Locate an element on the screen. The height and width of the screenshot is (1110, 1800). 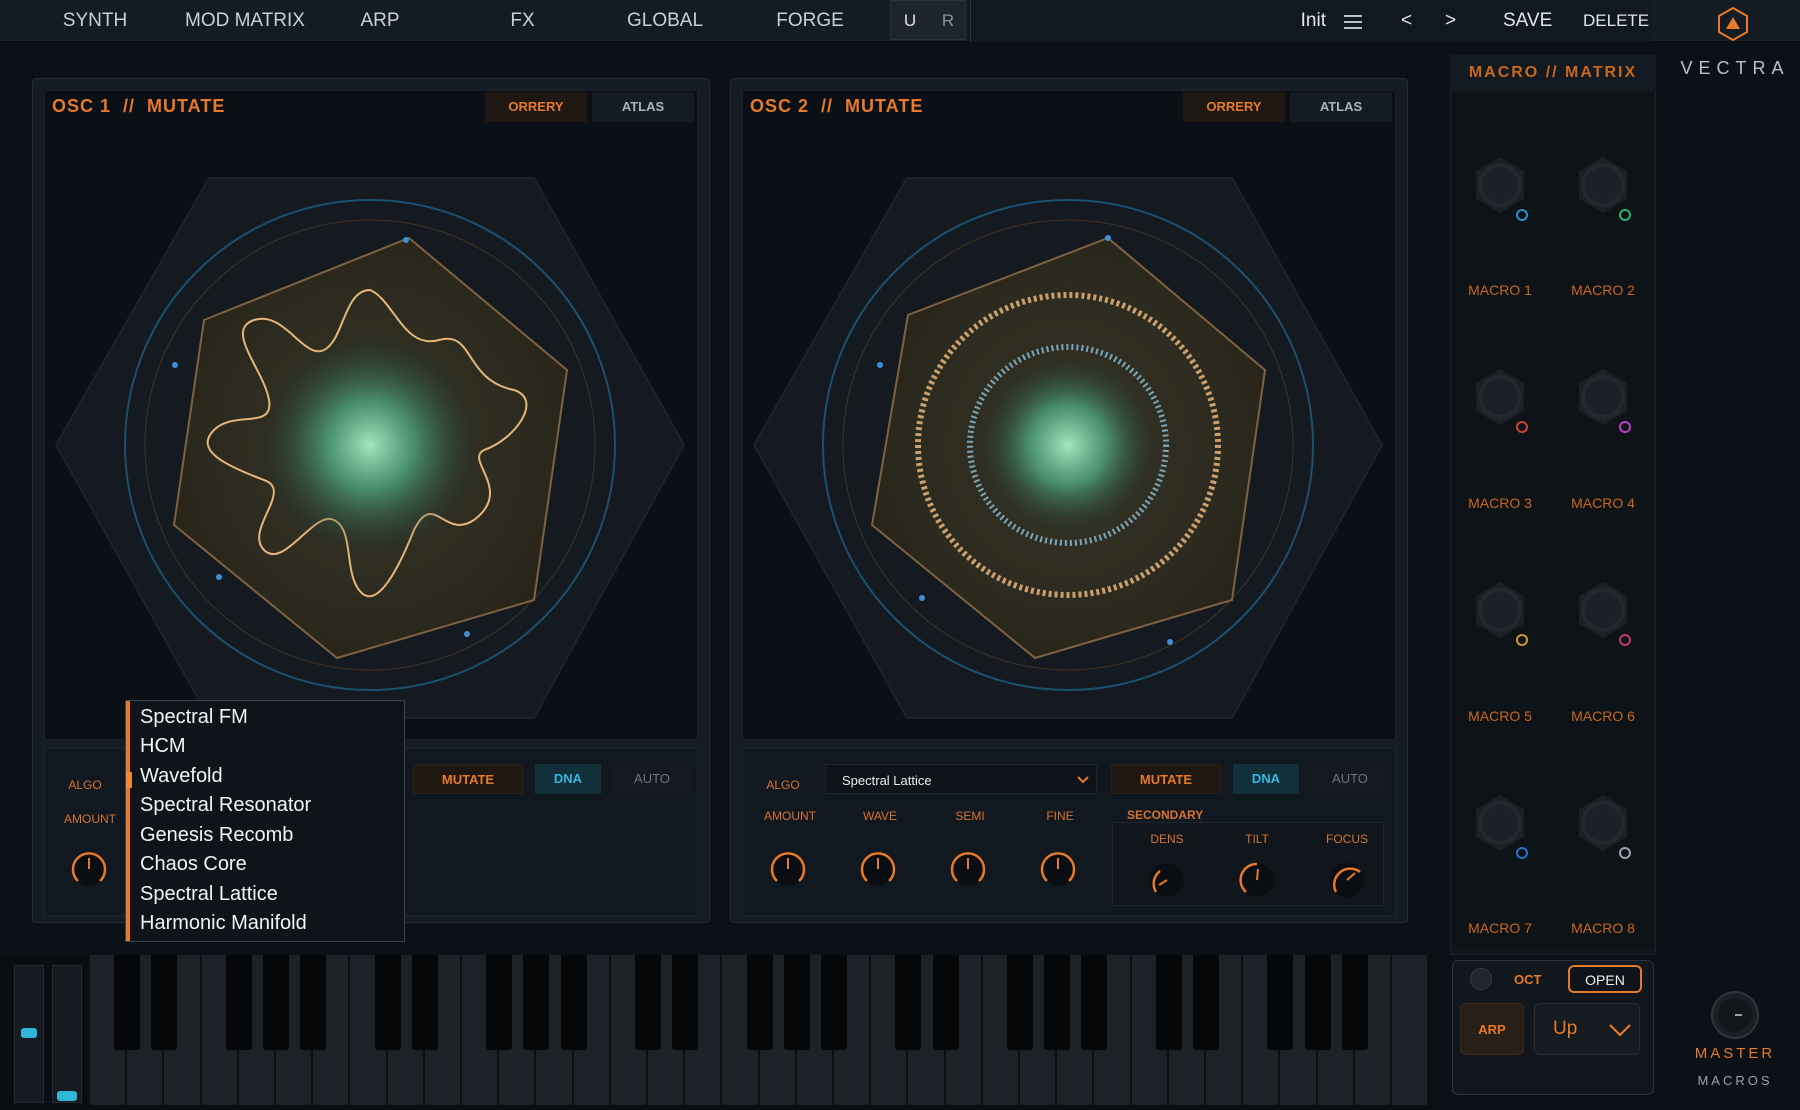
algo-option-hcm: HCM is located at coordinates (163, 746).